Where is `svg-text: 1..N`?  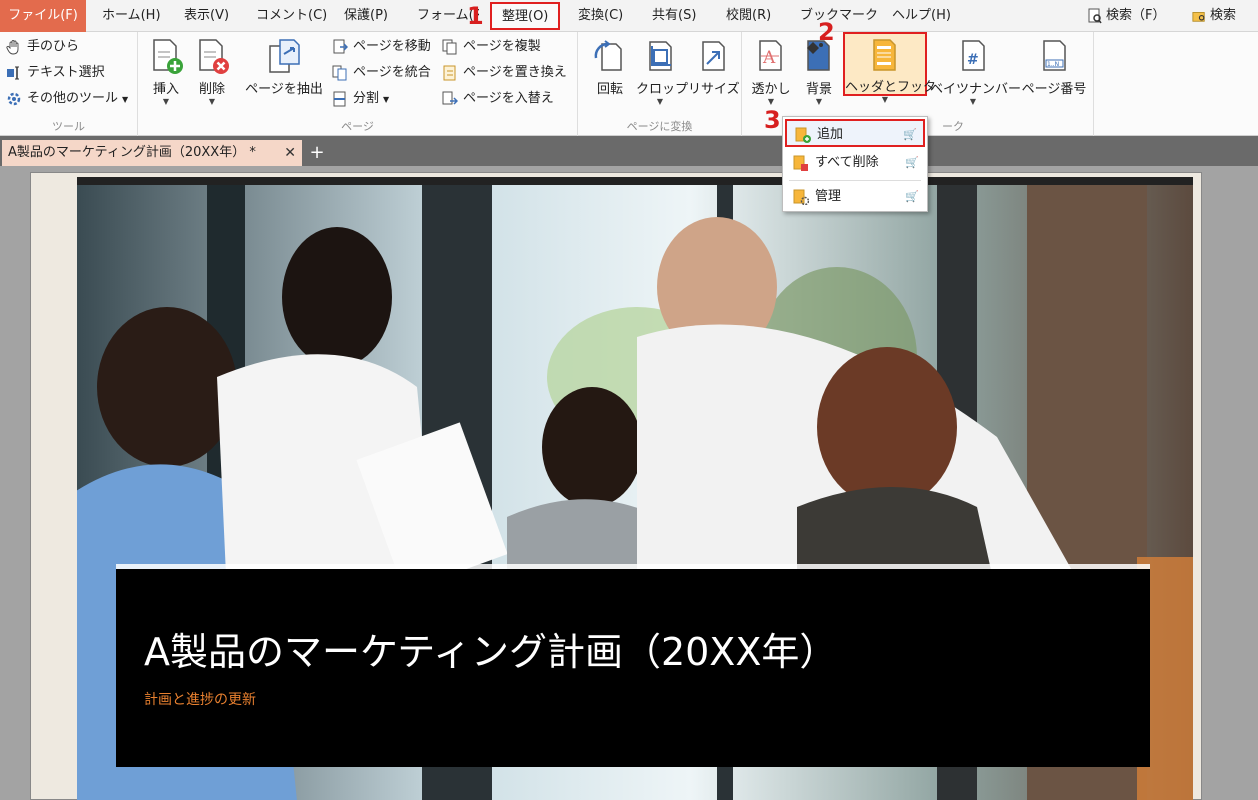
svg-text: 1..N is located at coordinates (1053, 64).